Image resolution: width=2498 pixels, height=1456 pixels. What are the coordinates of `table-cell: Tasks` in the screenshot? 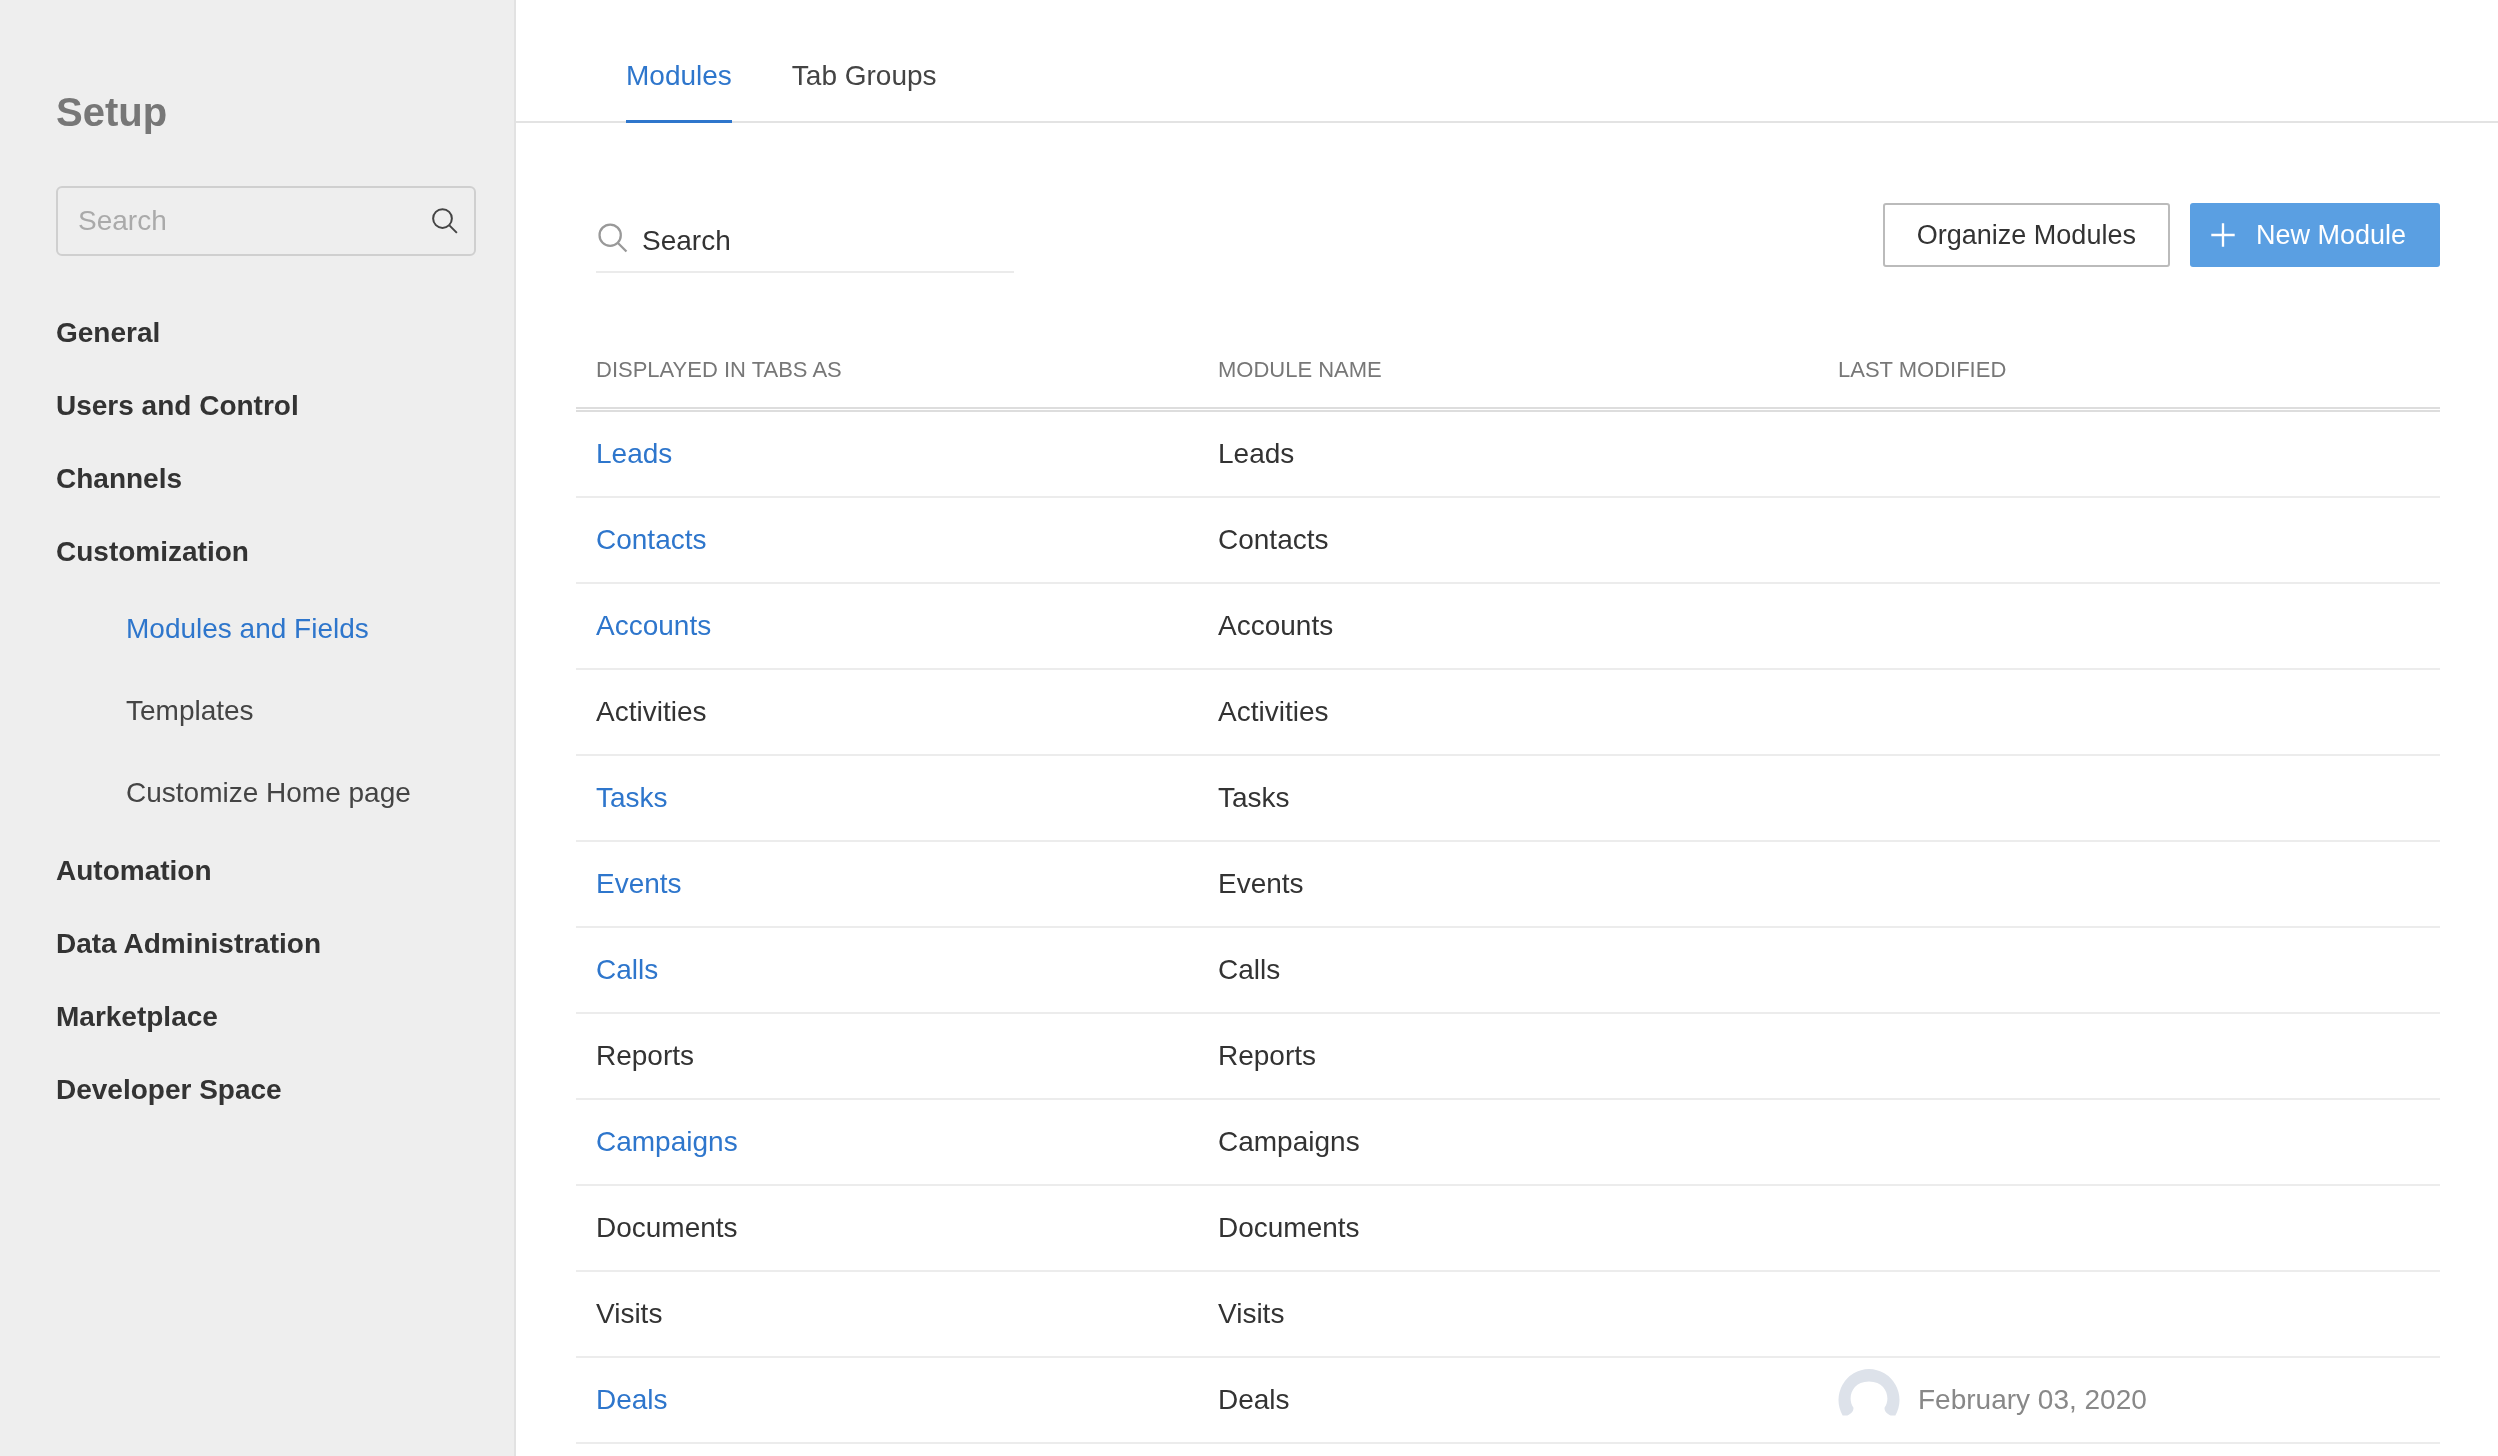 It's located at (1254, 798).